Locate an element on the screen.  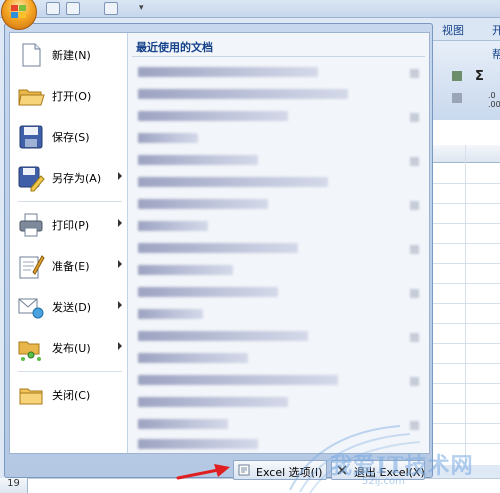
close-icon is located at coordinates (342, 470).